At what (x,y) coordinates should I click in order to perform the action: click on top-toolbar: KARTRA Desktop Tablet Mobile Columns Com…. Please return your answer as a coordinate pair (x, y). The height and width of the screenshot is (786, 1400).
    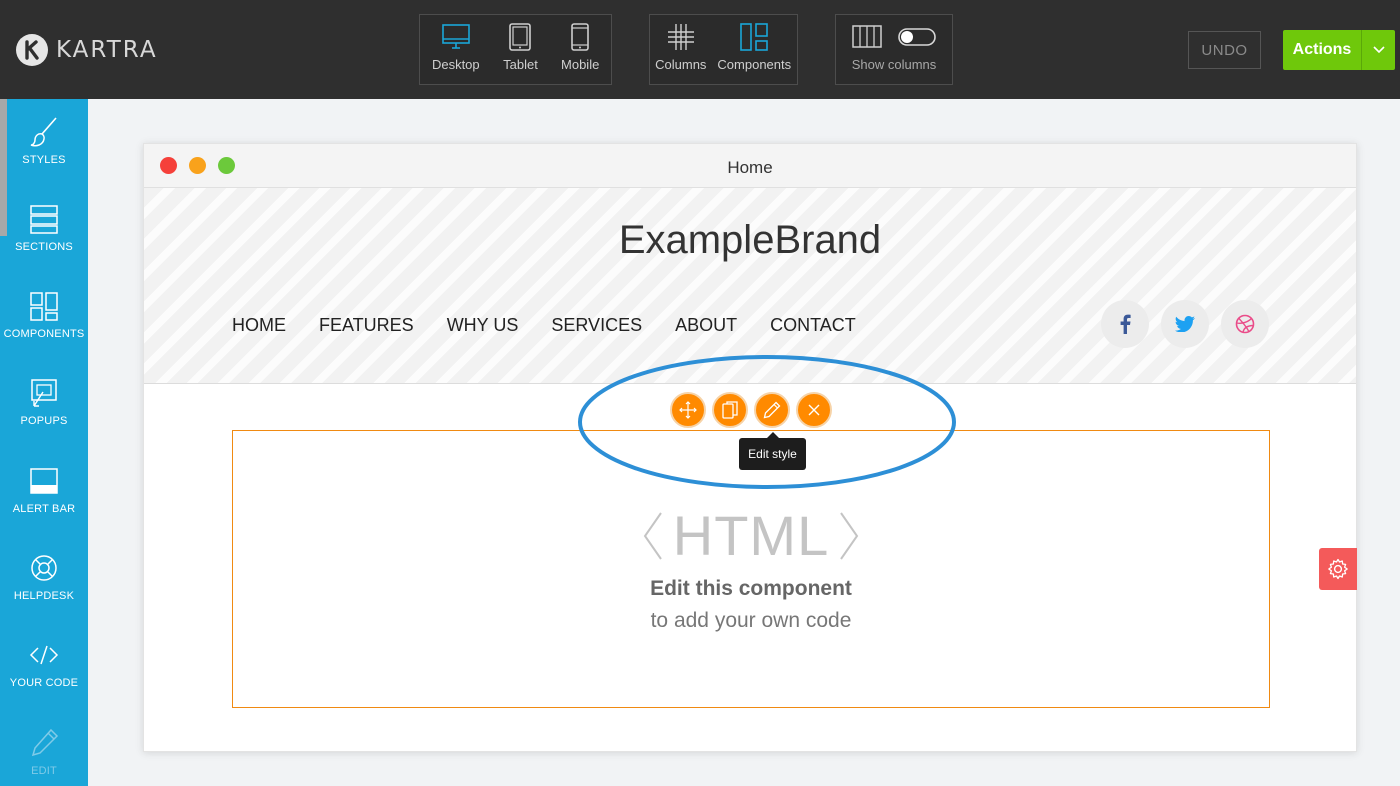
    Looking at the image, I should click on (700, 49).